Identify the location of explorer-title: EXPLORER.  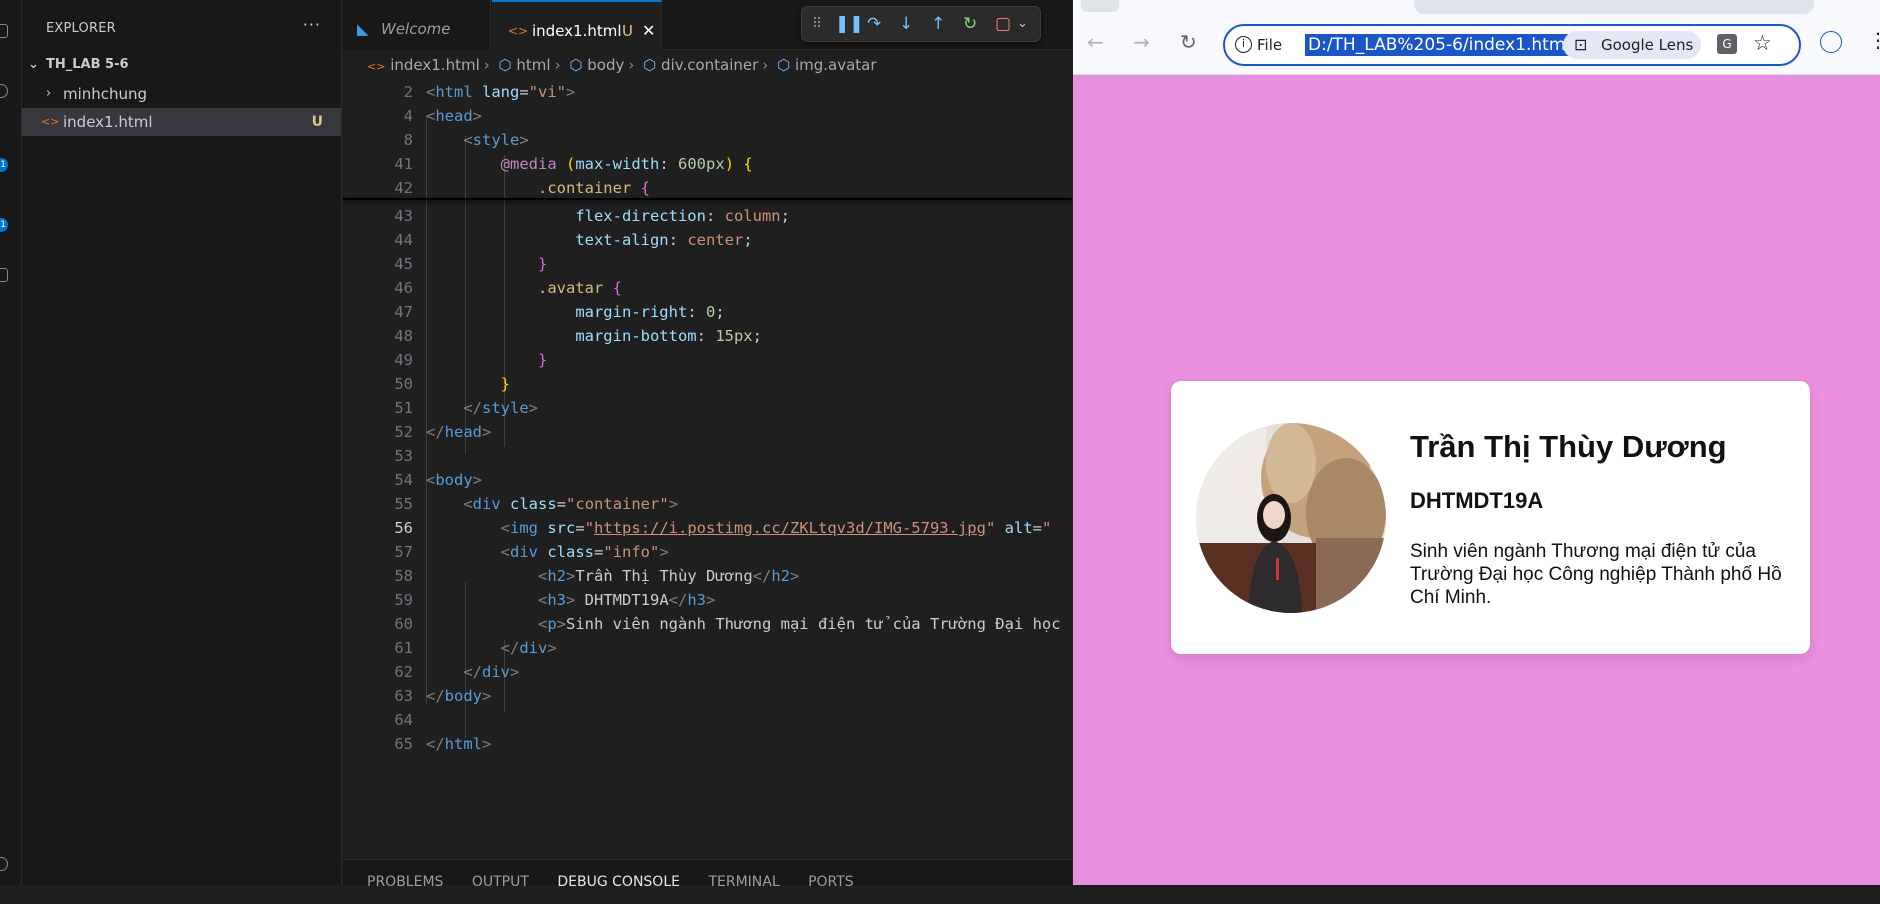
(81, 28).